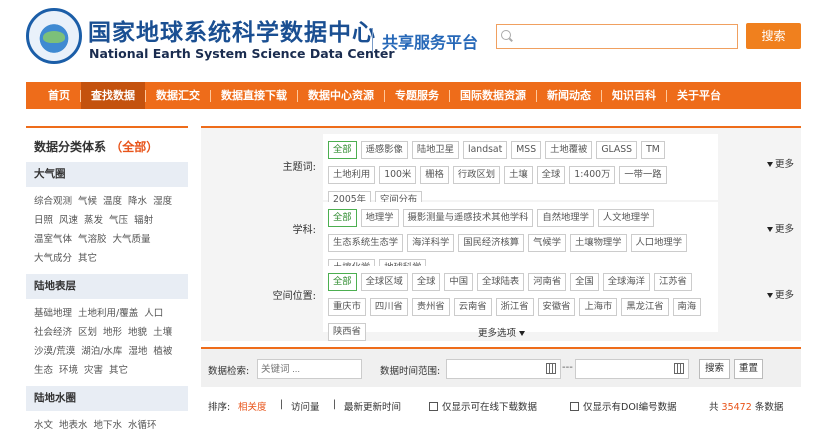 The width and height of the screenshot is (825, 435). I want to click on category-item: 水循环, so click(142, 425).